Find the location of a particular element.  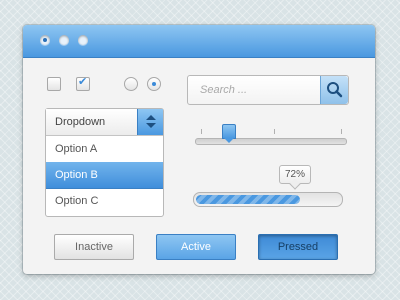

progress-bar is located at coordinates (268, 199).